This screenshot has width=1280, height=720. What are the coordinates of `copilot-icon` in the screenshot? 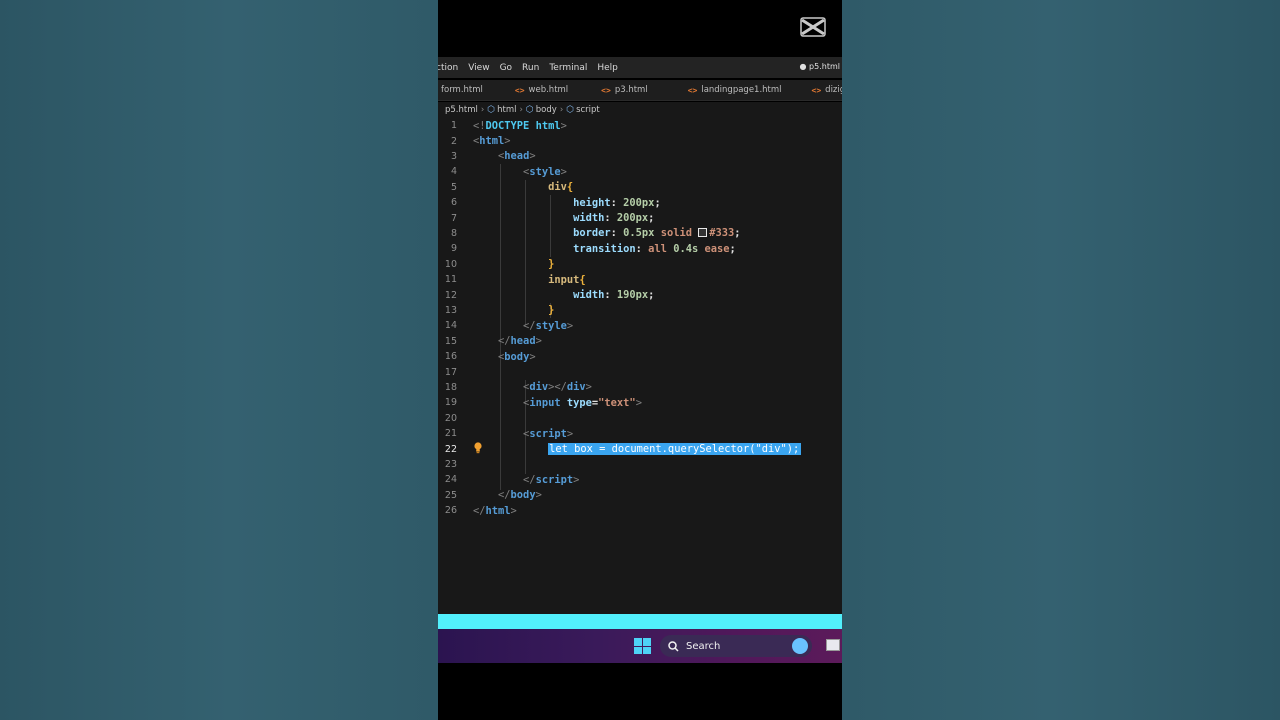 It's located at (800, 646).